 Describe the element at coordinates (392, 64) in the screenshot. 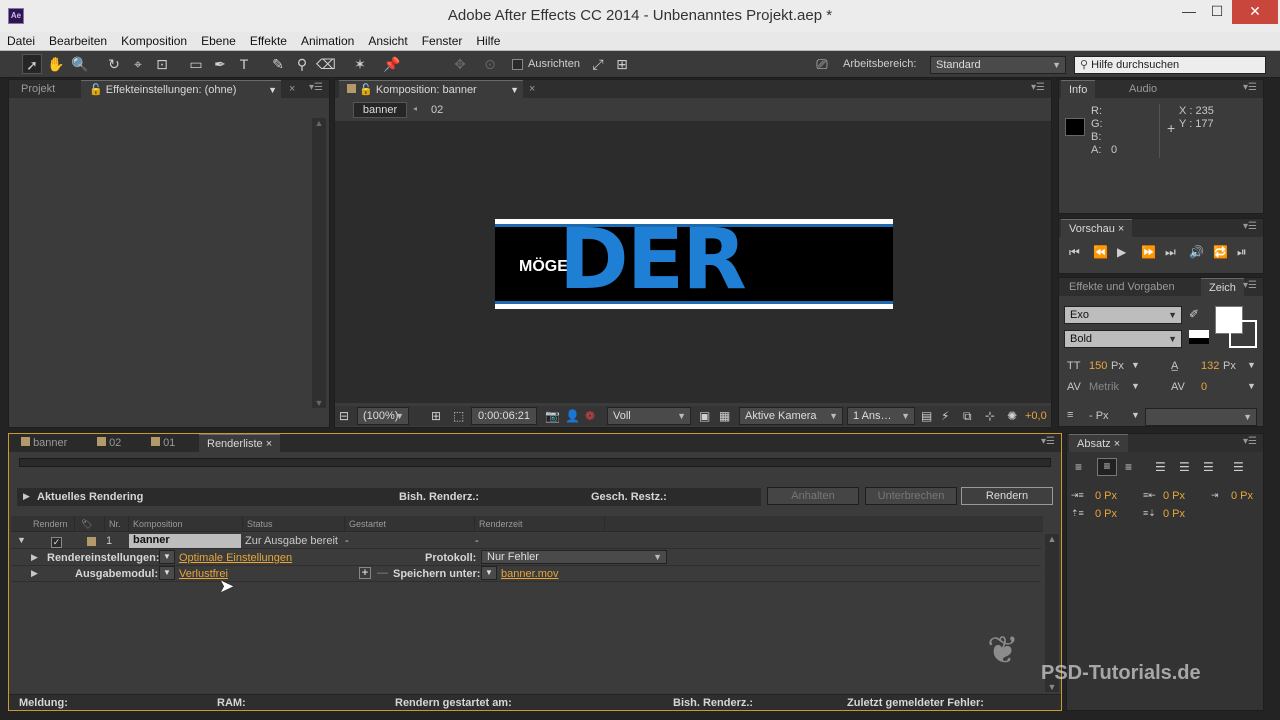

I see `puppet-pin-tool-icon: 📌` at that location.